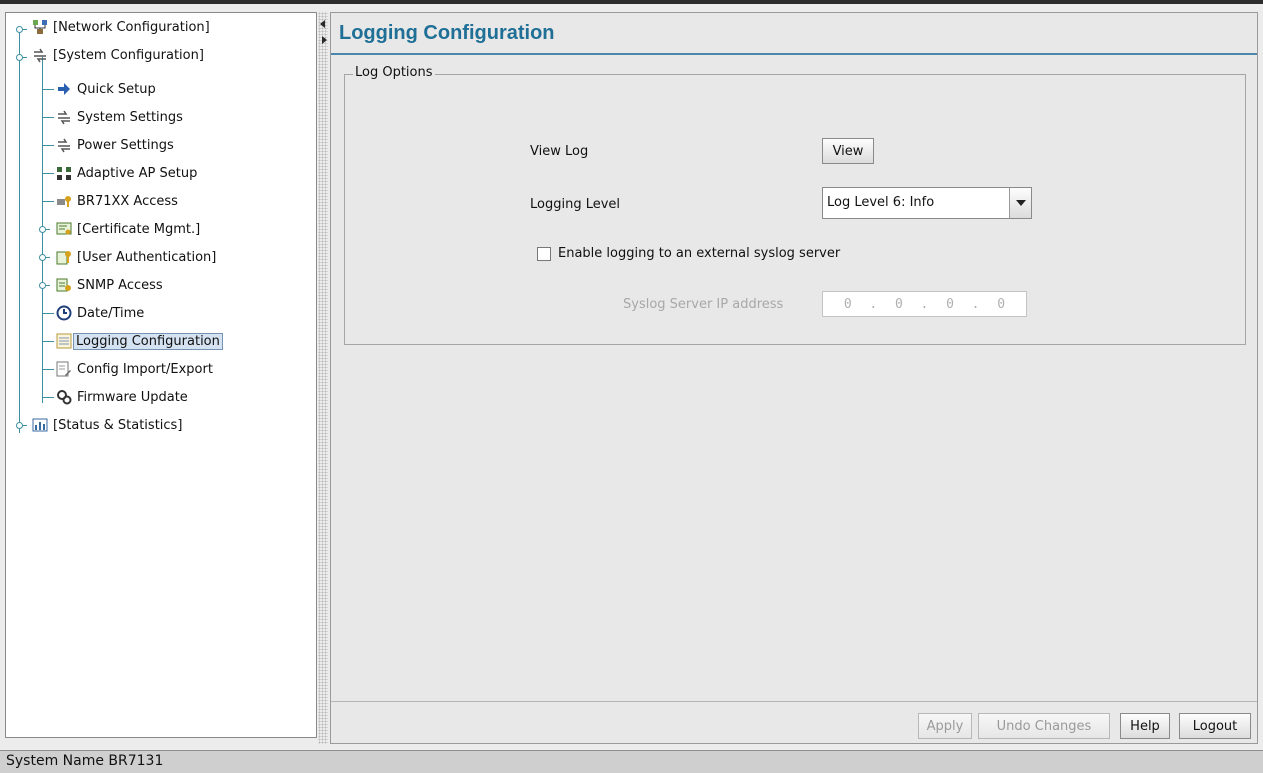  Describe the element at coordinates (19, 230) in the screenshot. I see `tree-root-line` at that location.